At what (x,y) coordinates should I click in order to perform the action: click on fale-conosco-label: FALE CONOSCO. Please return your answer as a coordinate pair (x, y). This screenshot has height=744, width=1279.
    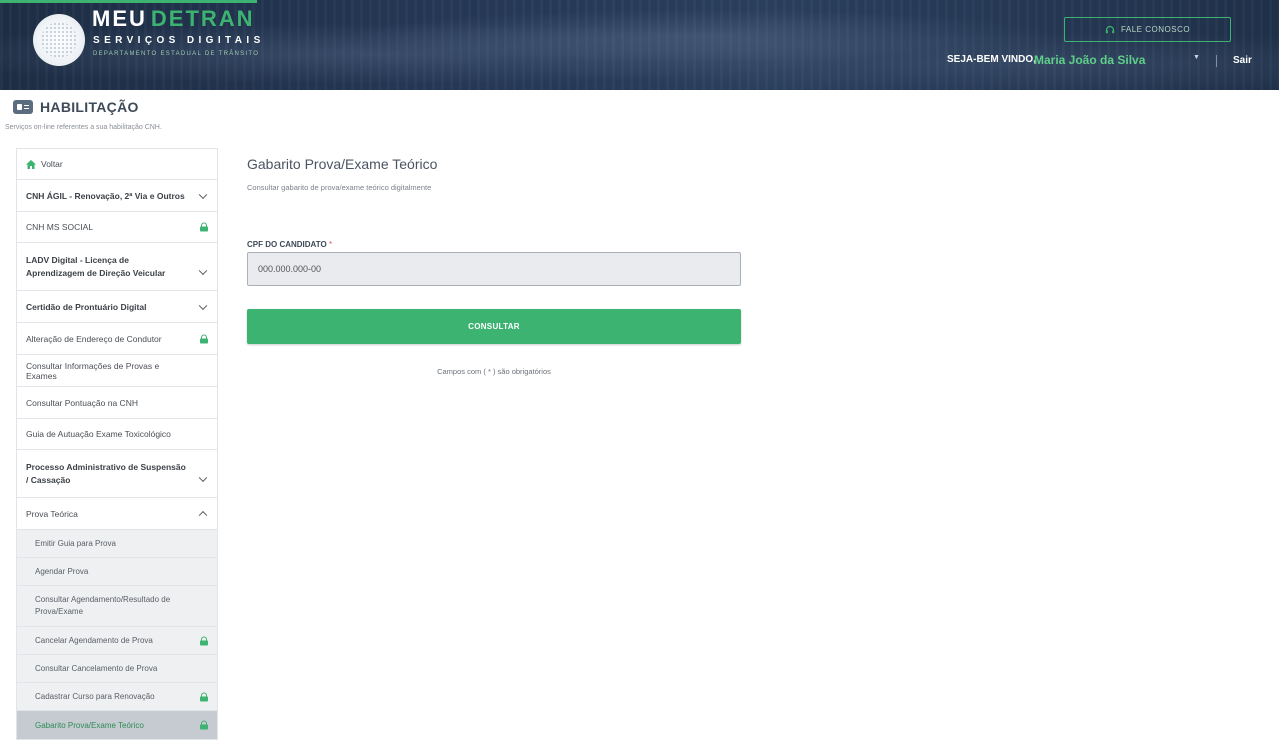
    Looking at the image, I should click on (1155, 29).